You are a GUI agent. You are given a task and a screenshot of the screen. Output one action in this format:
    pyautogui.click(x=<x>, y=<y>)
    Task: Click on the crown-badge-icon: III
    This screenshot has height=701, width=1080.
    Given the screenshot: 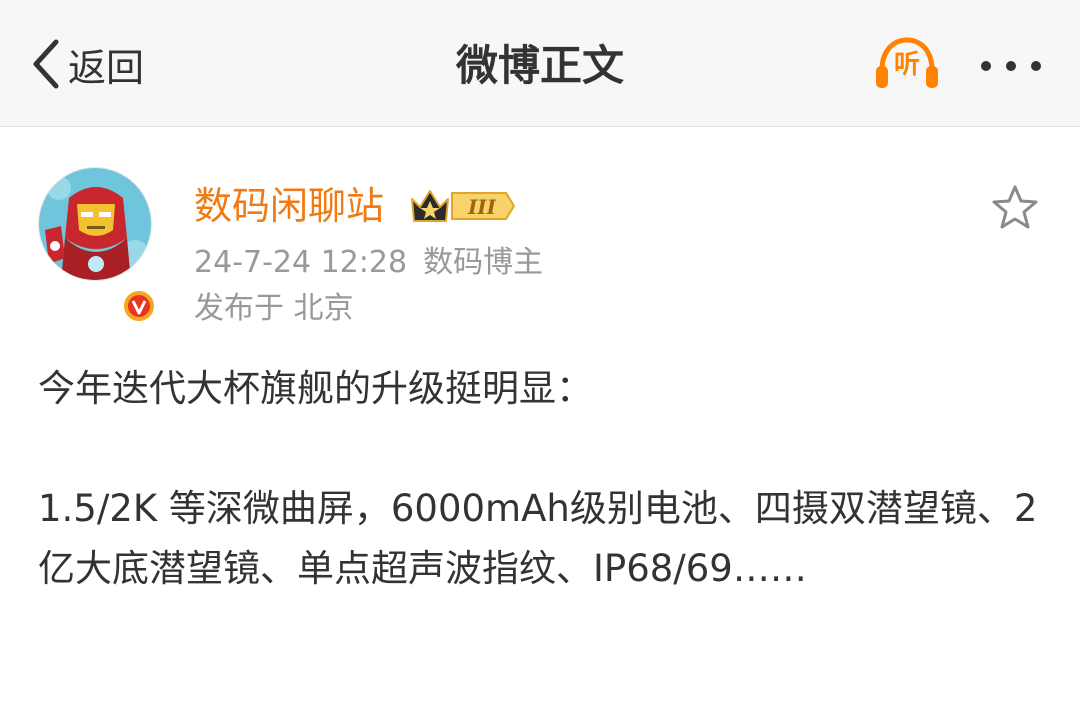 What is the action you would take?
    pyautogui.click(x=463, y=206)
    